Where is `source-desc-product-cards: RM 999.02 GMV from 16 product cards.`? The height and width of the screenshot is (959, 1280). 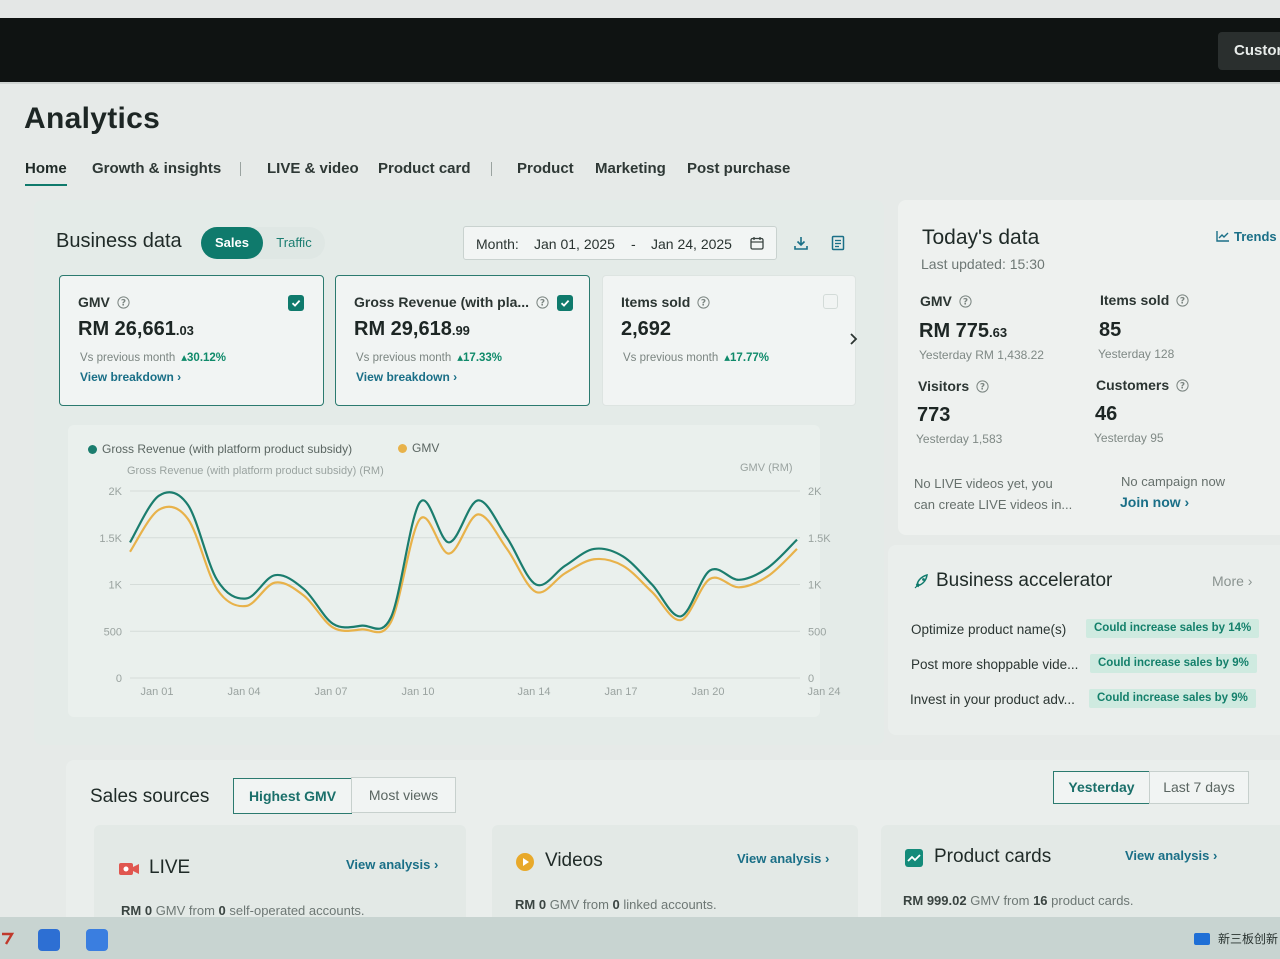 source-desc-product-cards: RM 999.02 GMV from 16 product cards. is located at coordinates (1018, 900).